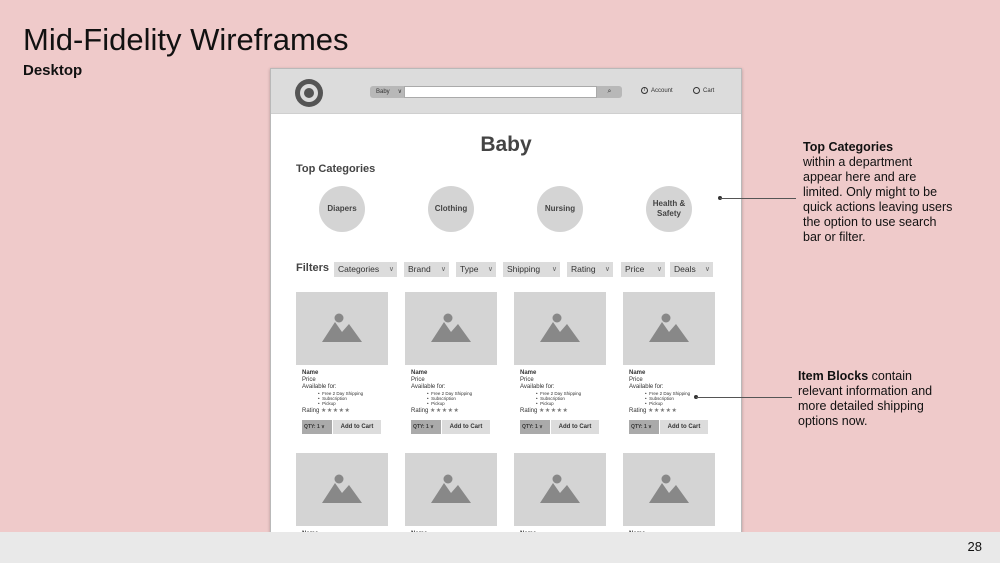 The image size is (1000, 563). I want to click on cart-icon, so click(696, 90).